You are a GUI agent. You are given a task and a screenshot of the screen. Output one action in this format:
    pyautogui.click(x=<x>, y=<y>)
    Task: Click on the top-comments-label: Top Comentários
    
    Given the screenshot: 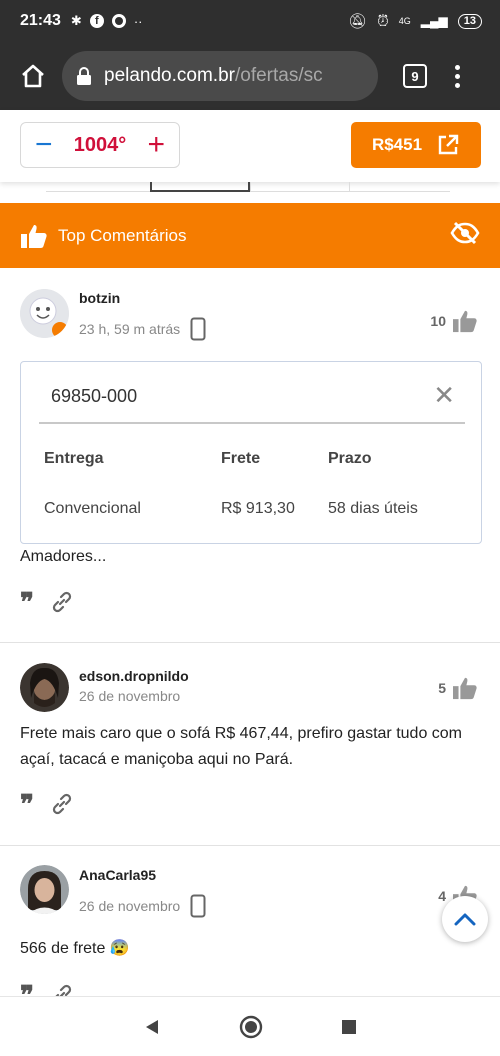 What is the action you would take?
    pyautogui.click(x=122, y=235)
    